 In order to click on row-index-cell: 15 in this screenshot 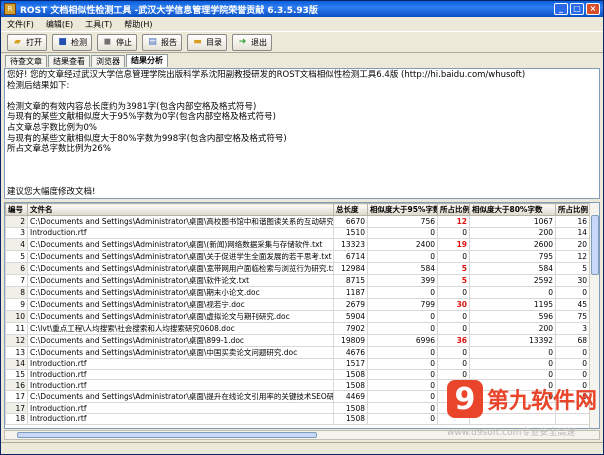, I will do `click(16, 374)`.